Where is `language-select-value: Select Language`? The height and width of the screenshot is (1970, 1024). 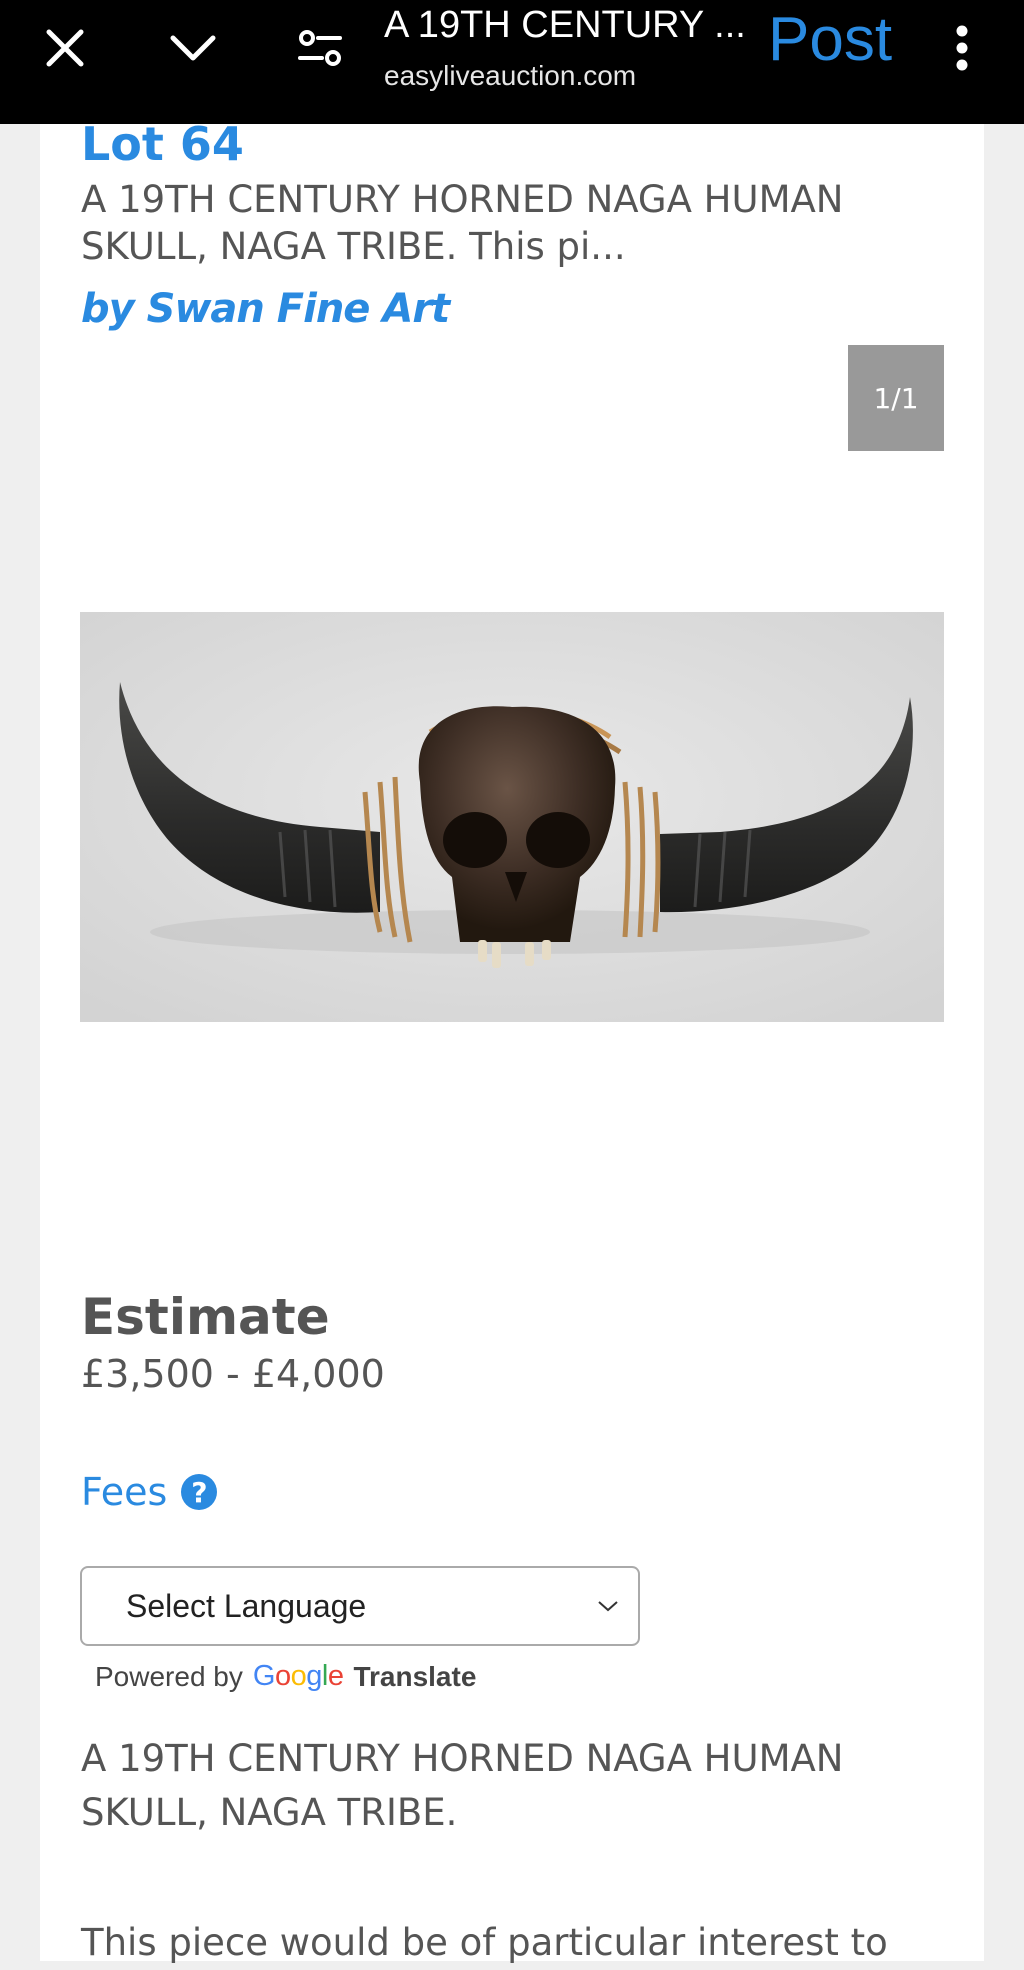 language-select-value: Select Language is located at coordinates (246, 1605).